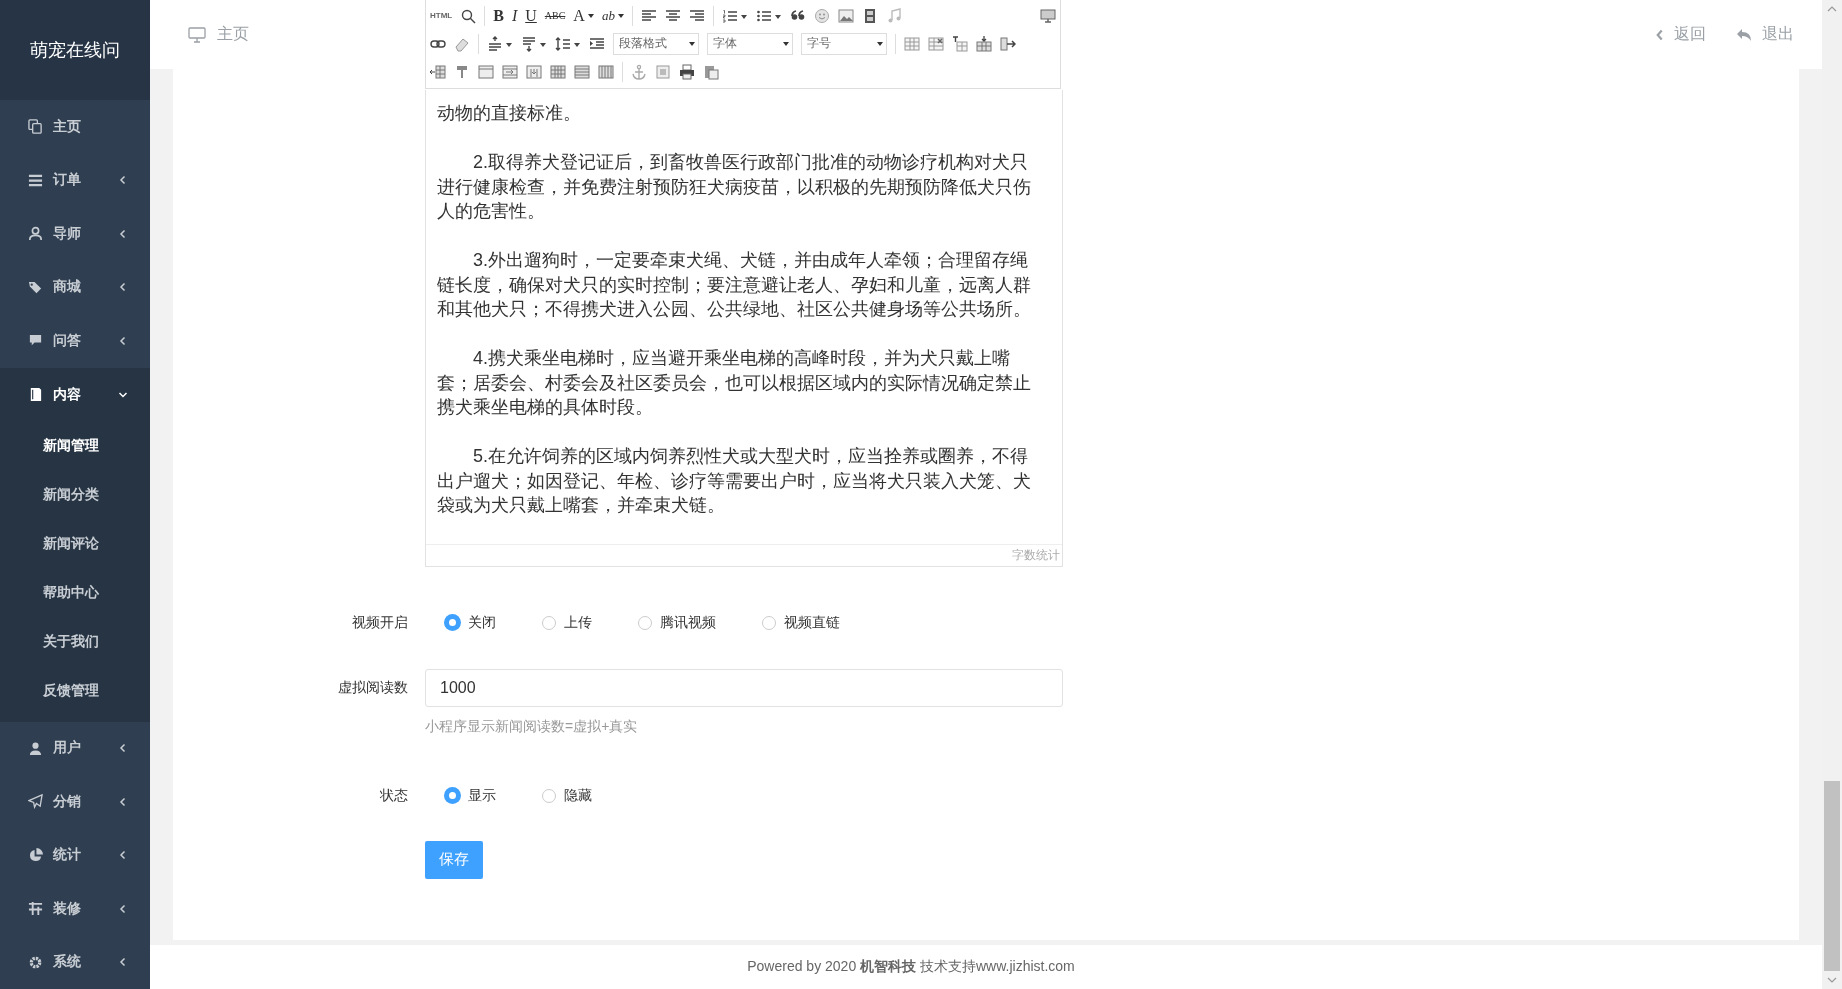 The image size is (1842, 989). I want to click on underline-button: U, so click(531, 15).